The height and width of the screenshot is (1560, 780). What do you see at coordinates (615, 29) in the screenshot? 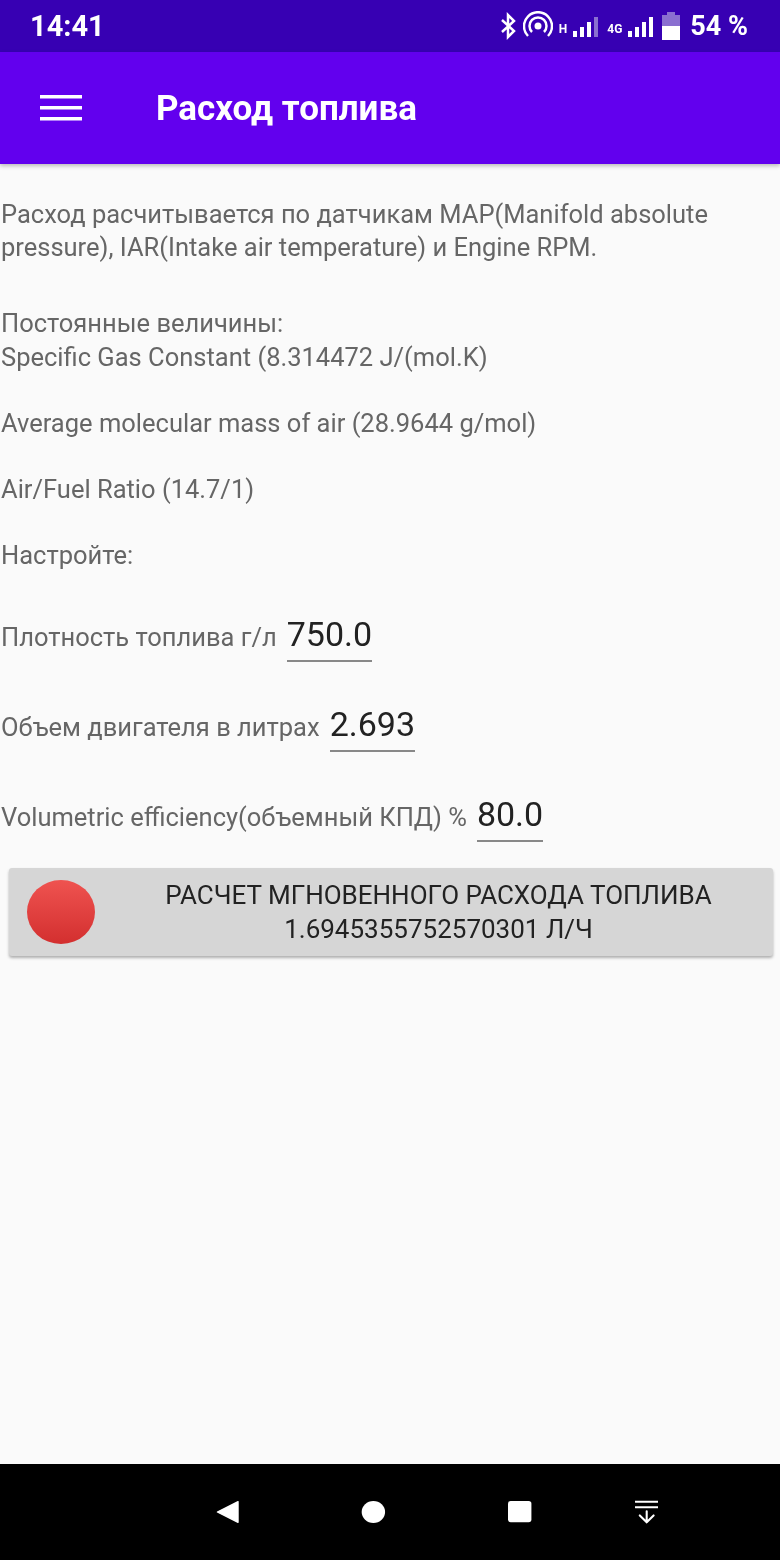
I see `network-type-label: 4G` at bounding box center [615, 29].